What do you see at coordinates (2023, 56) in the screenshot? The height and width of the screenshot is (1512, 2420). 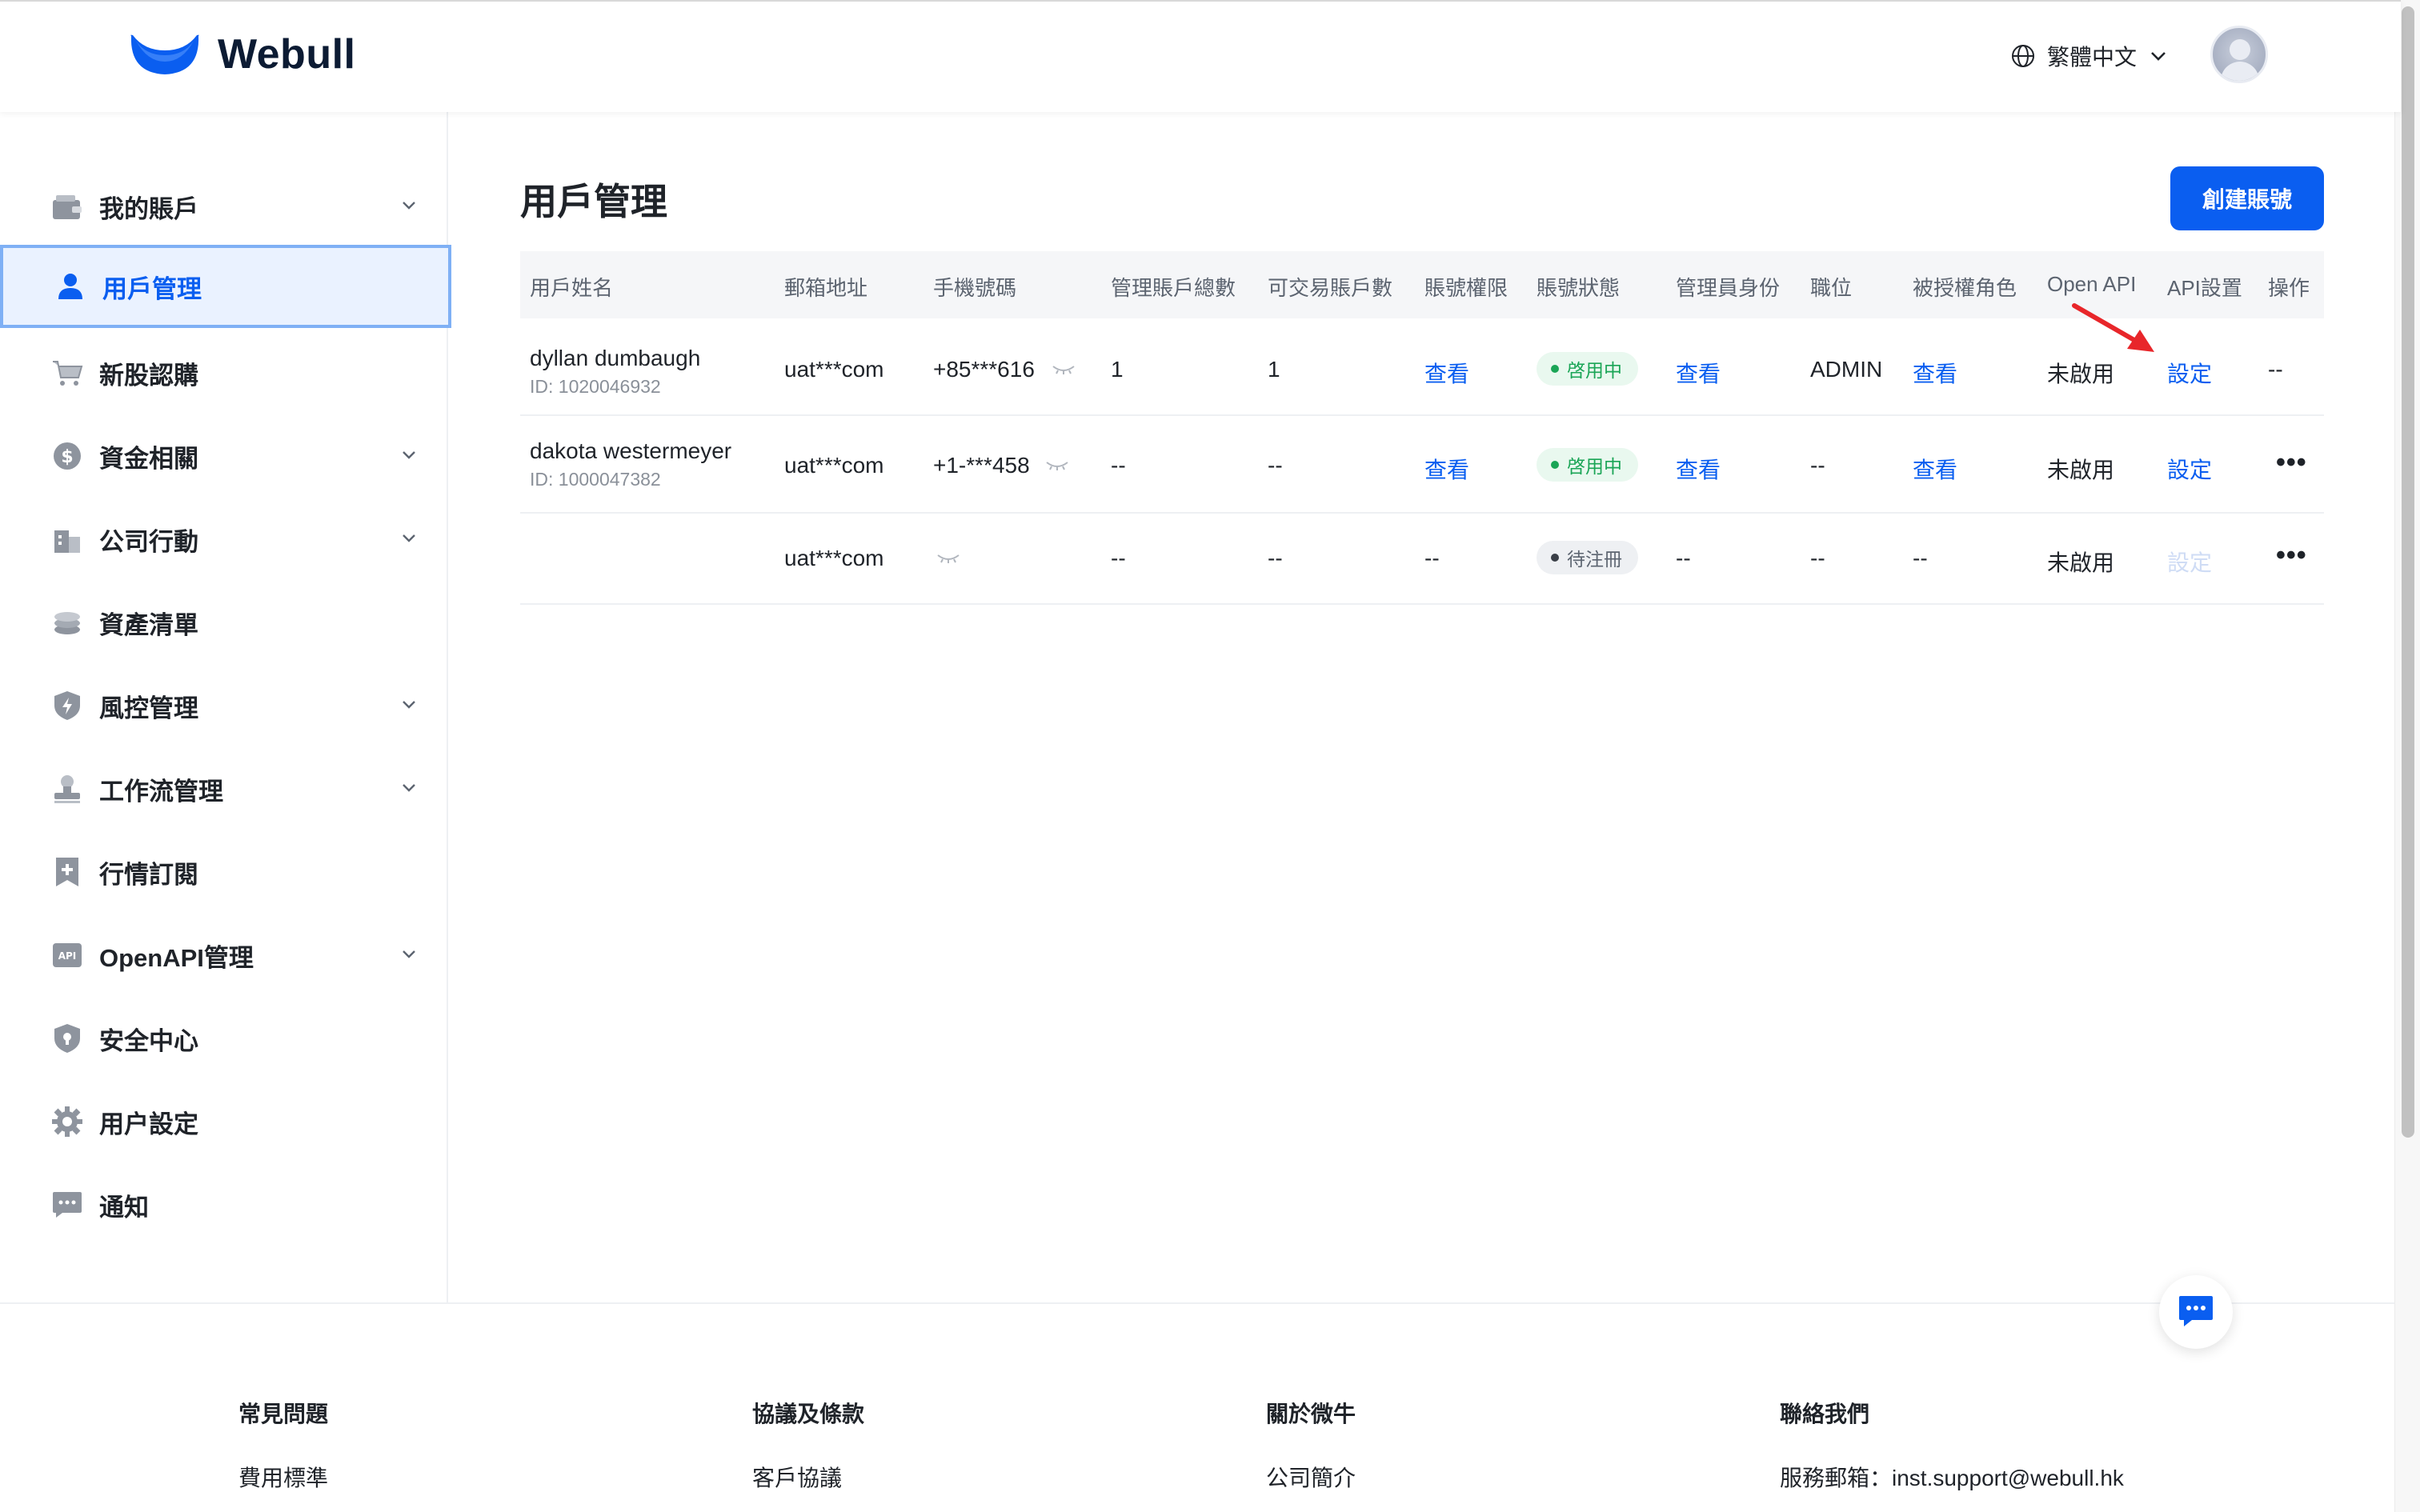 I see `globe-icon` at bounding box center [2023, 56].